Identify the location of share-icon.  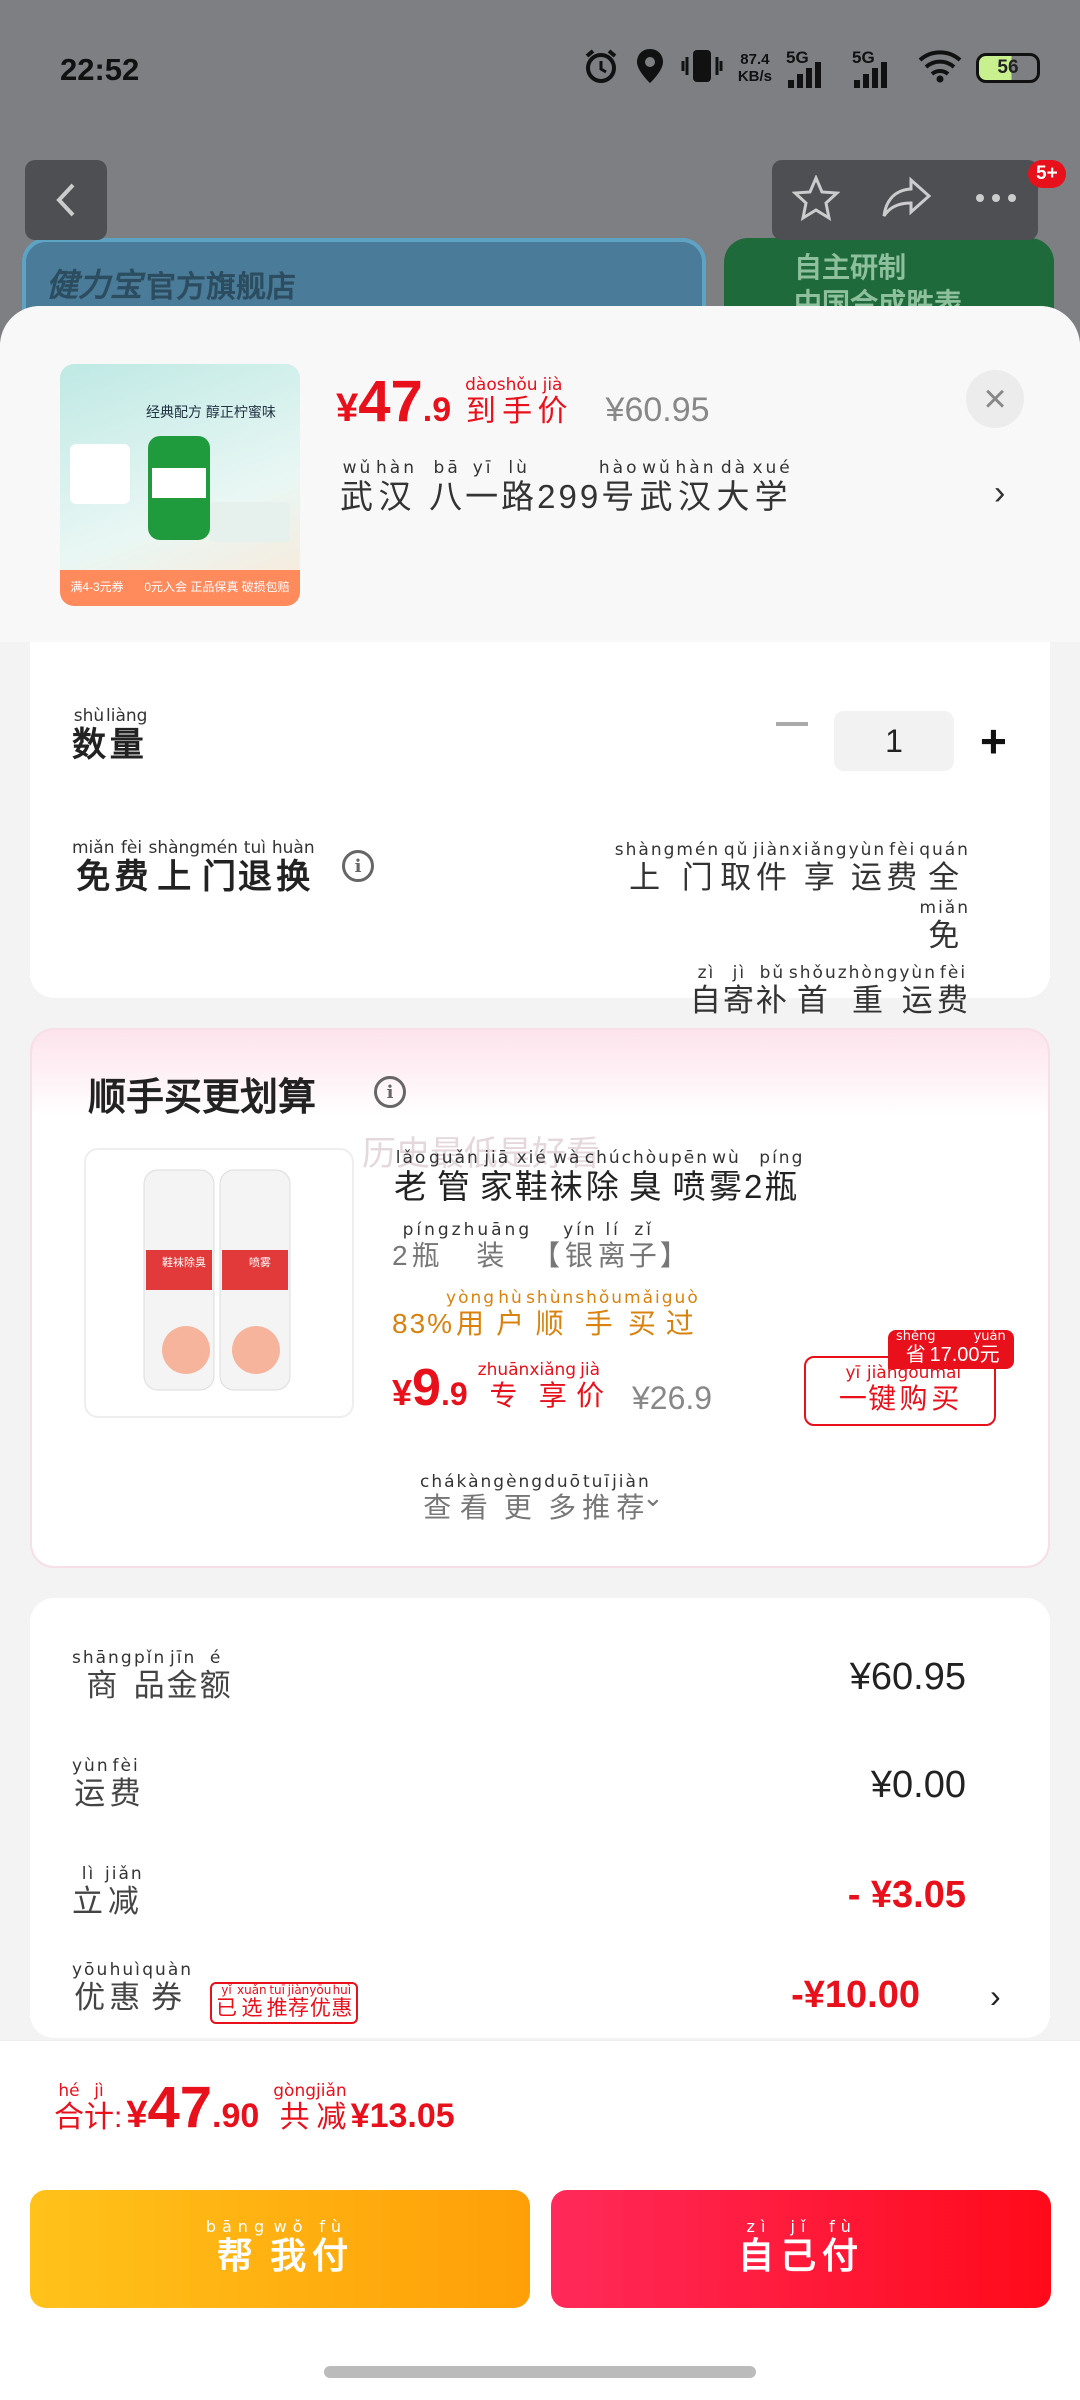
(907, 200).